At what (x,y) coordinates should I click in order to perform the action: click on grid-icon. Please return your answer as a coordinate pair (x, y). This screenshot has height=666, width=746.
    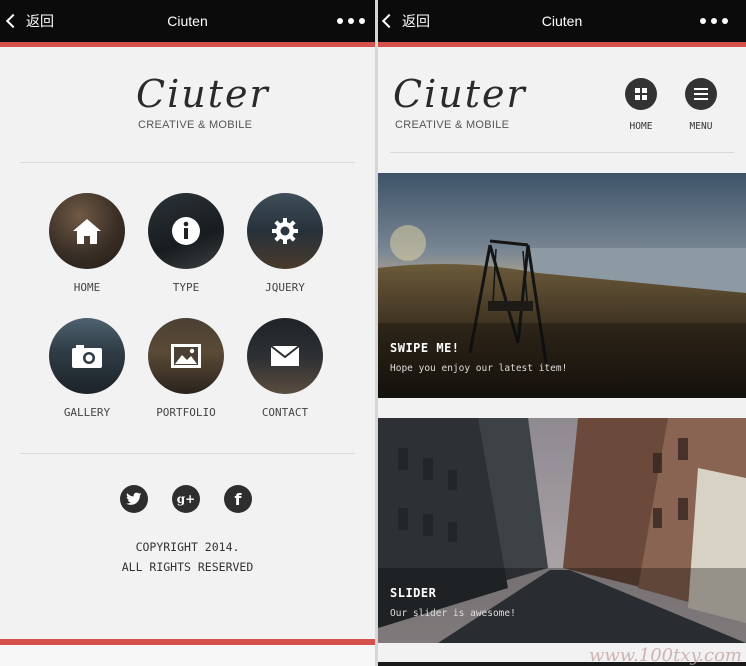
    Looking at the image, I should click on (641, 94).